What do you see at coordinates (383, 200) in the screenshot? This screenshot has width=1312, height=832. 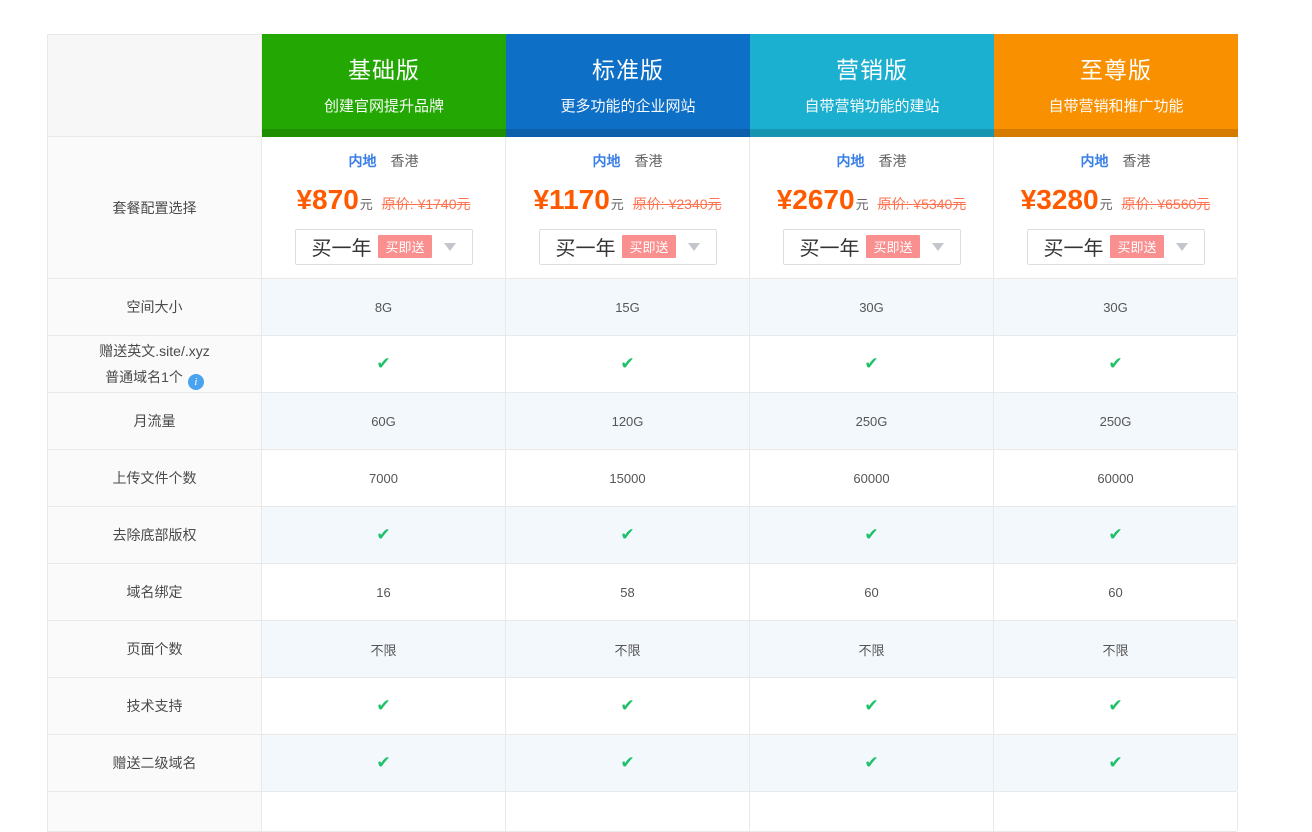 I see `price-line: ¥870 元 原价: ¥1740元` at bounding box center [383, 200].